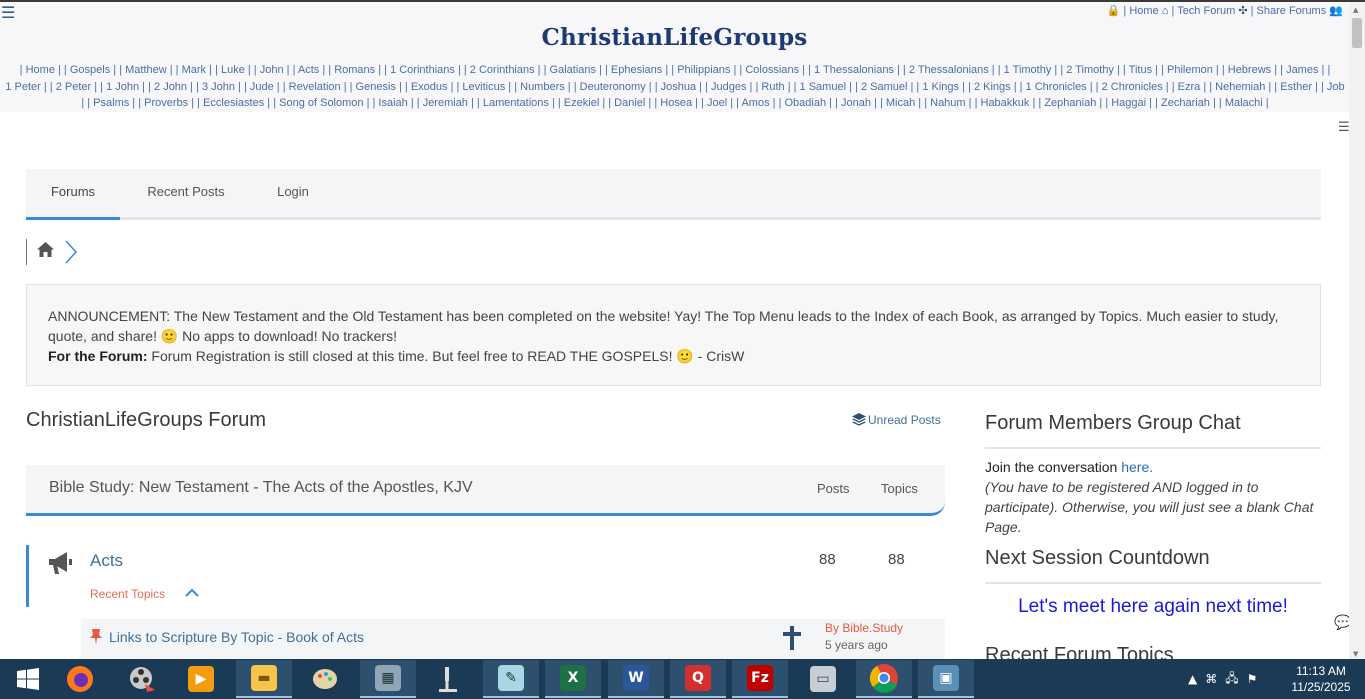 The width and height of the screenshot is (1365, 699). What do you see at coordinates (1206, 11) in the screenshot?
I see `top-link-tech-forum: Tech Forum` at bounding box center [1206, 11].